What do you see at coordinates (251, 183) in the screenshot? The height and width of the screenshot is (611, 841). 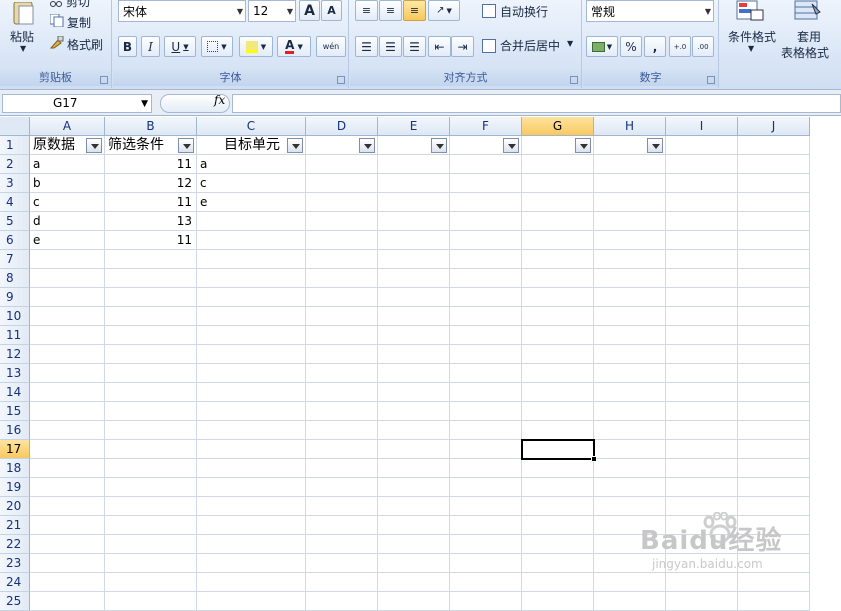 I see `cell-c3: c` at bounding box center [251, 183].